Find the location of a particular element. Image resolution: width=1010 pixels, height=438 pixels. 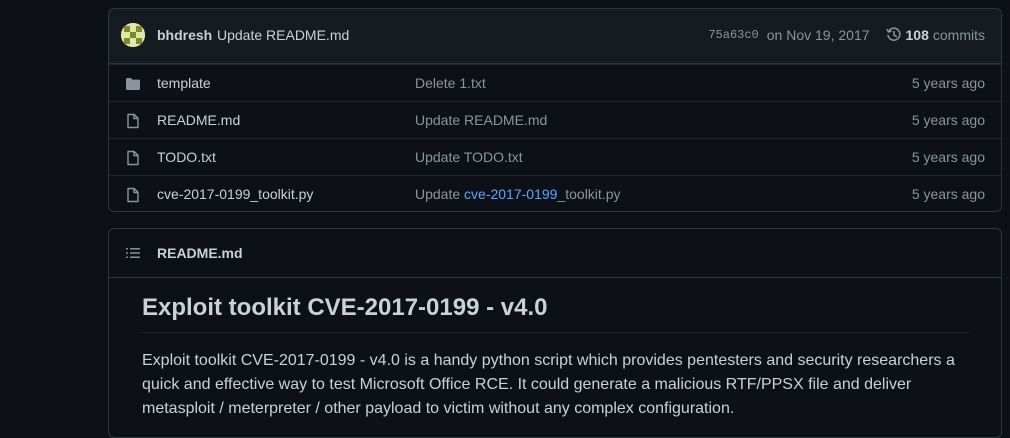

file-commit-message-link: Update README.md is located at coordinates (481, 120).